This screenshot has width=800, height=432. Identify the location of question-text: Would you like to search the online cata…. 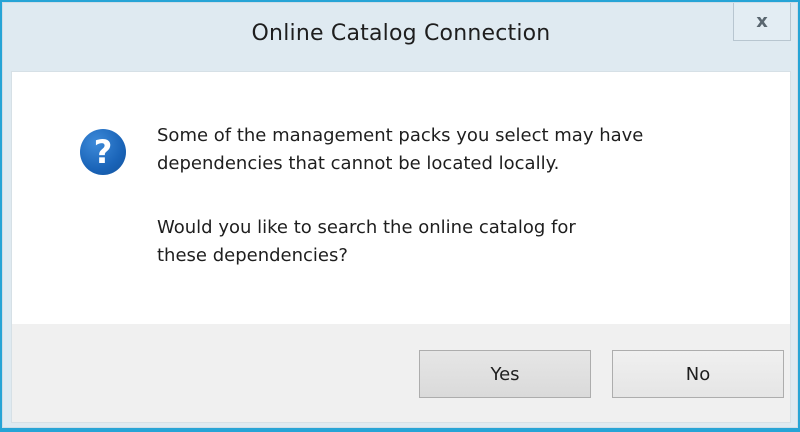
(457, 242).